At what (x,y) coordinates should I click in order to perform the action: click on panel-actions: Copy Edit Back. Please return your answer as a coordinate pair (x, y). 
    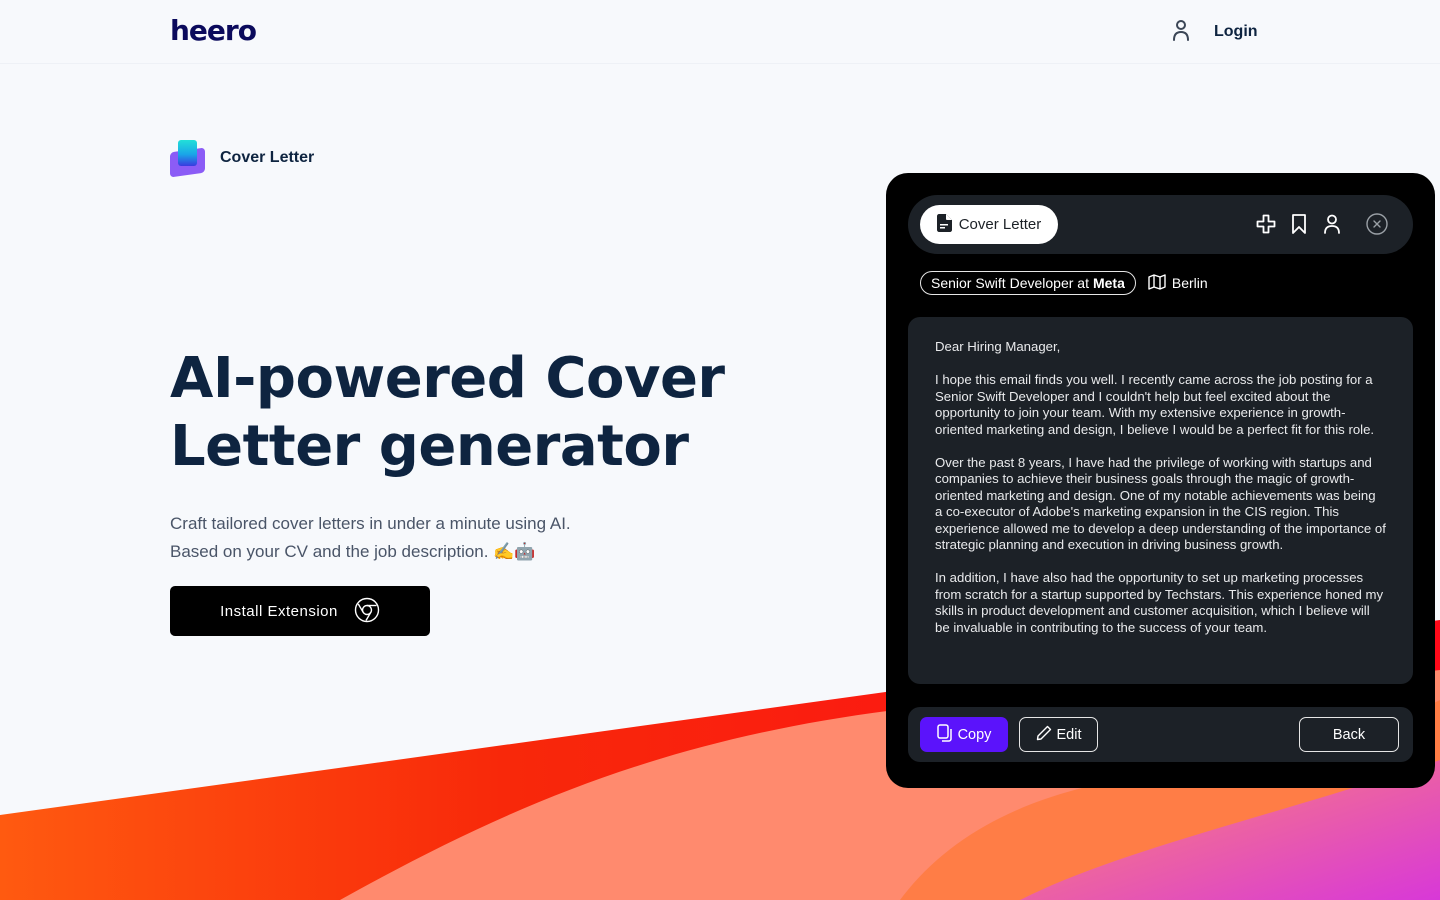
    Looking at the image, I should click on (1160, 734).